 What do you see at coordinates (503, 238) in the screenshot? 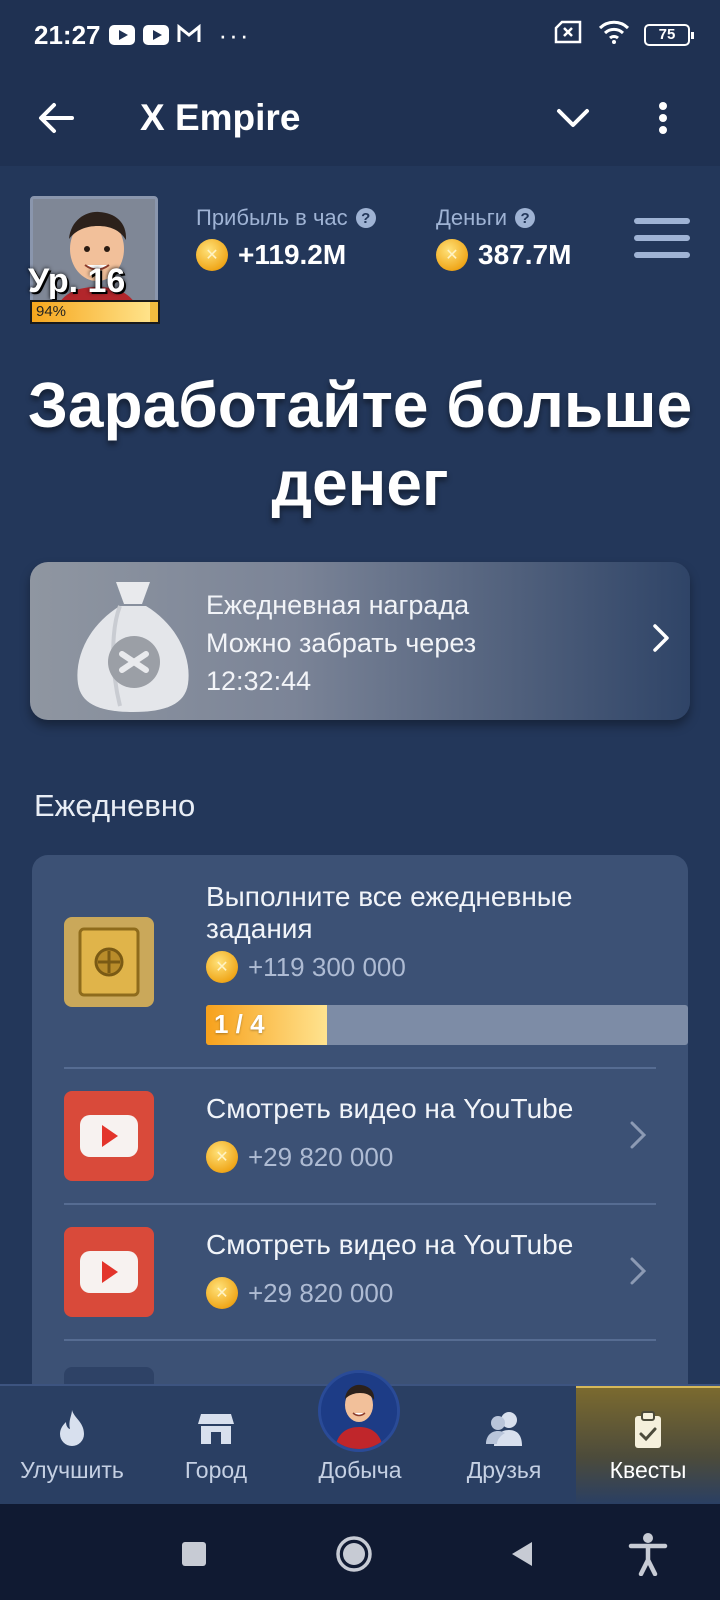
I see `money-stat: Деньги? 387.7M` at bounding box center [503, 238].